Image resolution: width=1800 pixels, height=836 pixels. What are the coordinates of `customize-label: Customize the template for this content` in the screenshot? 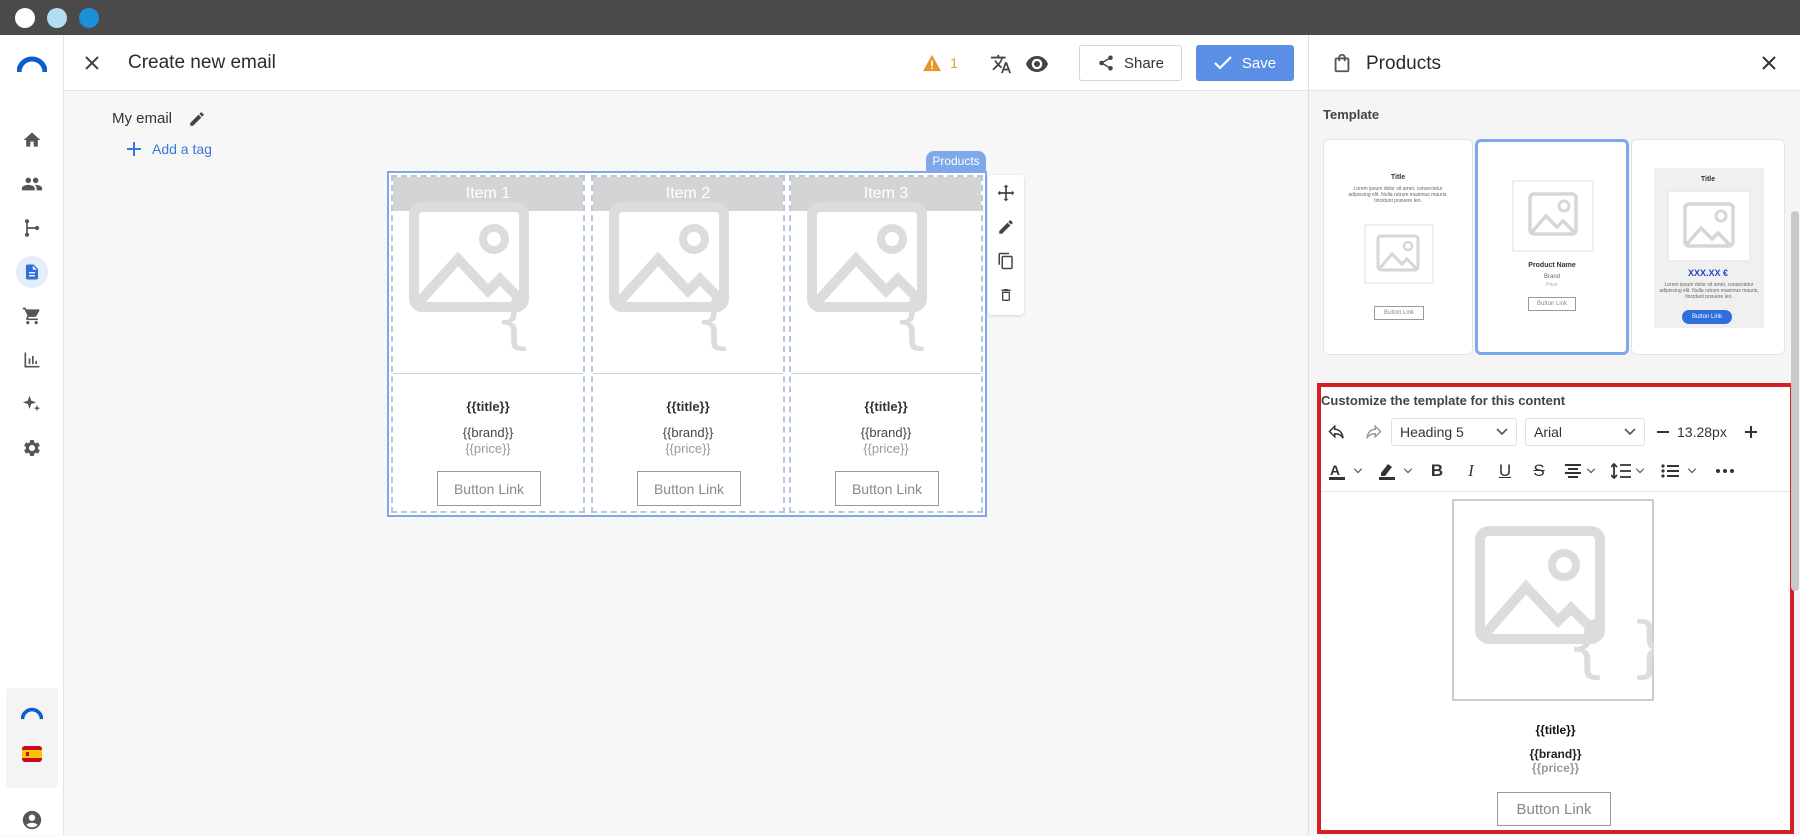 It's located at (1443, 400).